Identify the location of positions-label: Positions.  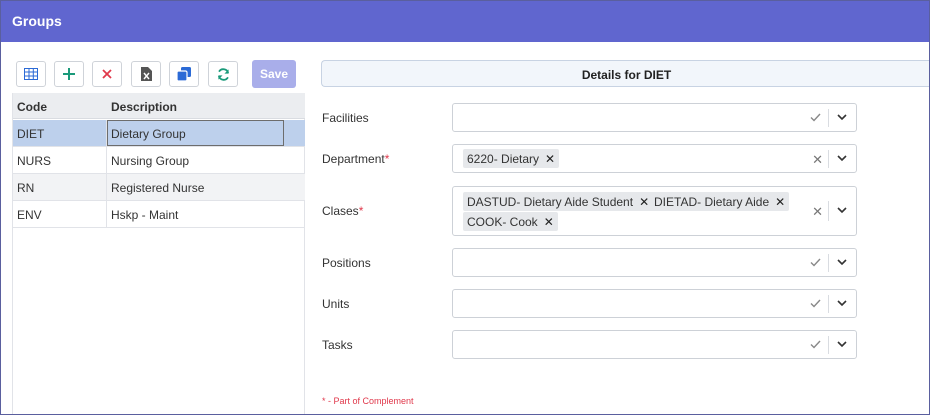
(346, 263).